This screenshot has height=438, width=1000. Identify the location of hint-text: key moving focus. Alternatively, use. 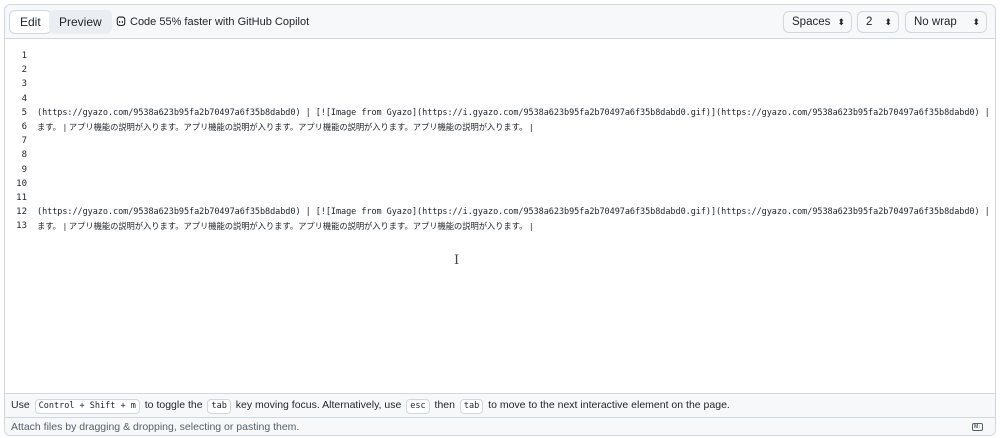
(318, 405).